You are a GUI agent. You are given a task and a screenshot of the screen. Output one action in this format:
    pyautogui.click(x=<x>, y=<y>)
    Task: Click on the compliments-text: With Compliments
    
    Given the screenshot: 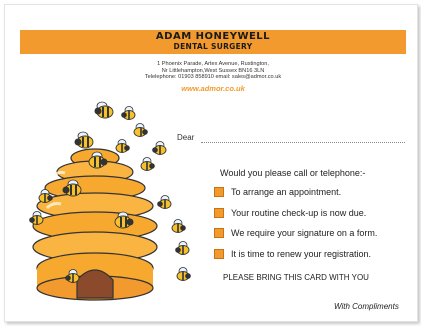 What is the action you would take?
    pyautogui.click(x=366, y=306)
    